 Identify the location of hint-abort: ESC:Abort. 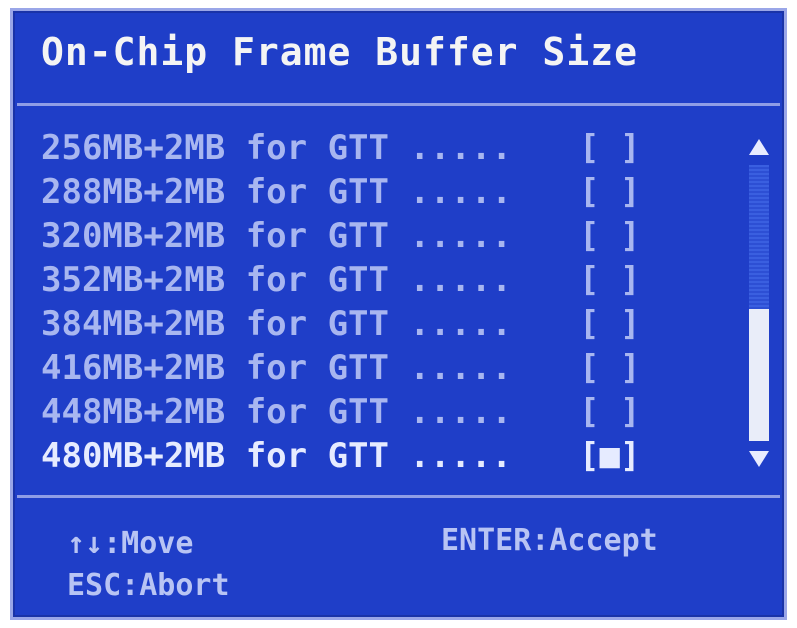
(148, 585).